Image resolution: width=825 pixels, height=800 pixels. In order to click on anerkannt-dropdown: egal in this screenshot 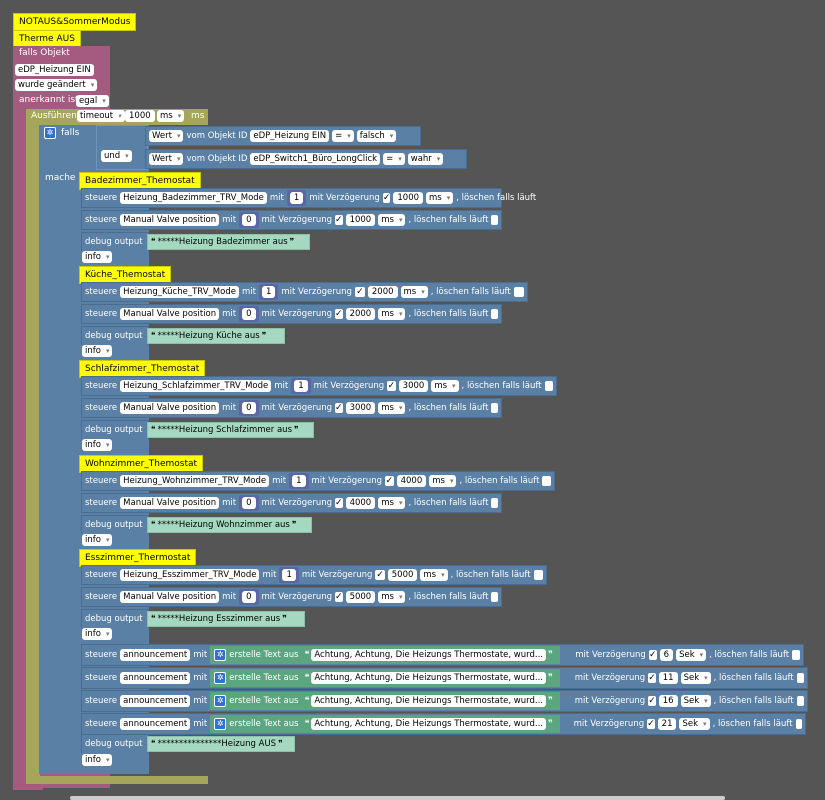, I will do `click(92, 101)`.